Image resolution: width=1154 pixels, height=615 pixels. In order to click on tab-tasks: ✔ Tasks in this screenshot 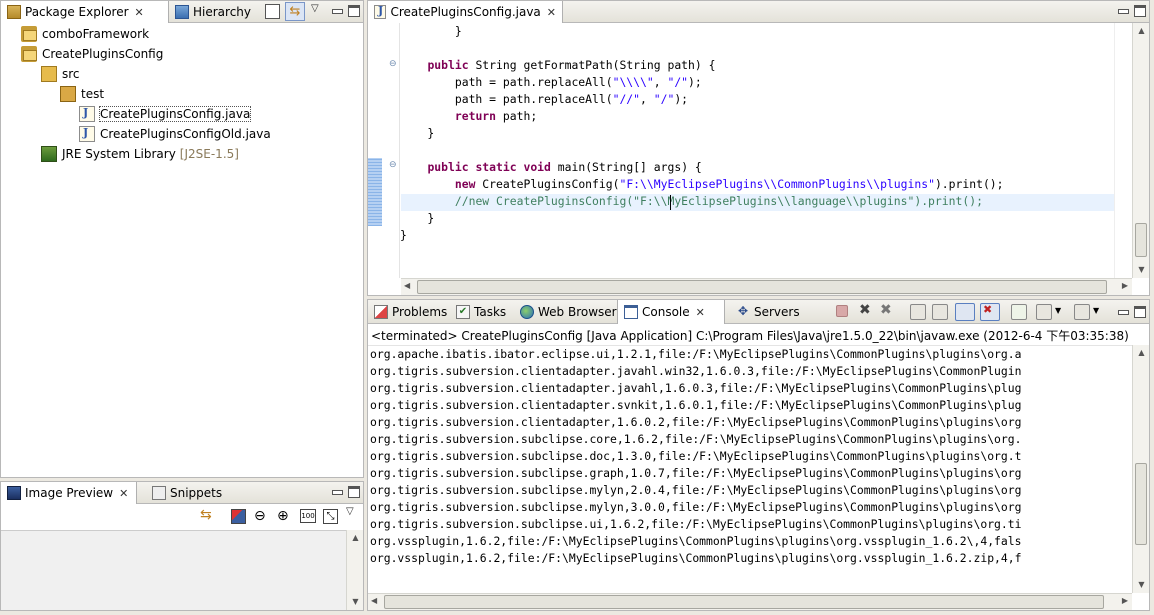, I will do `click(481, 312)`.